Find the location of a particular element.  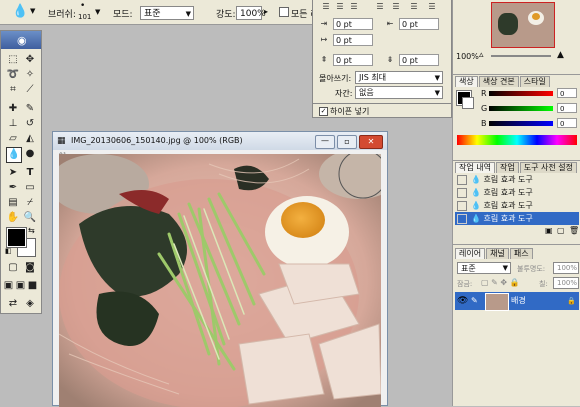

tab-swatches: 색상 견본 is located at coordinates (498, 81).